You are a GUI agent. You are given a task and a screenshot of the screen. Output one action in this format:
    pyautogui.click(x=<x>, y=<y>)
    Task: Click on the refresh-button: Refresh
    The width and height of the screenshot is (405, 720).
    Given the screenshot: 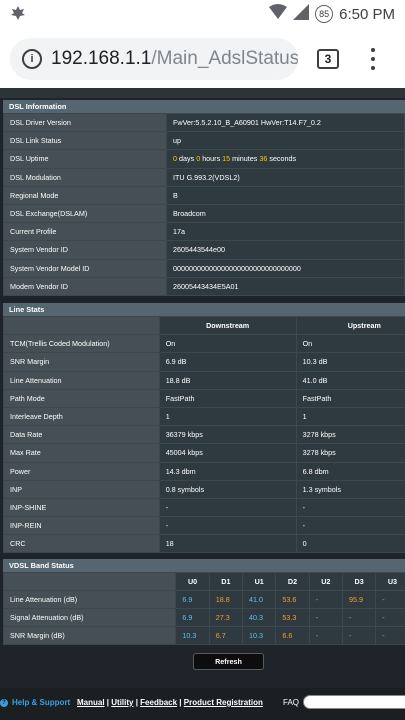 What is the action you would take?
    pyautogui.click(x=228, y=661)
    